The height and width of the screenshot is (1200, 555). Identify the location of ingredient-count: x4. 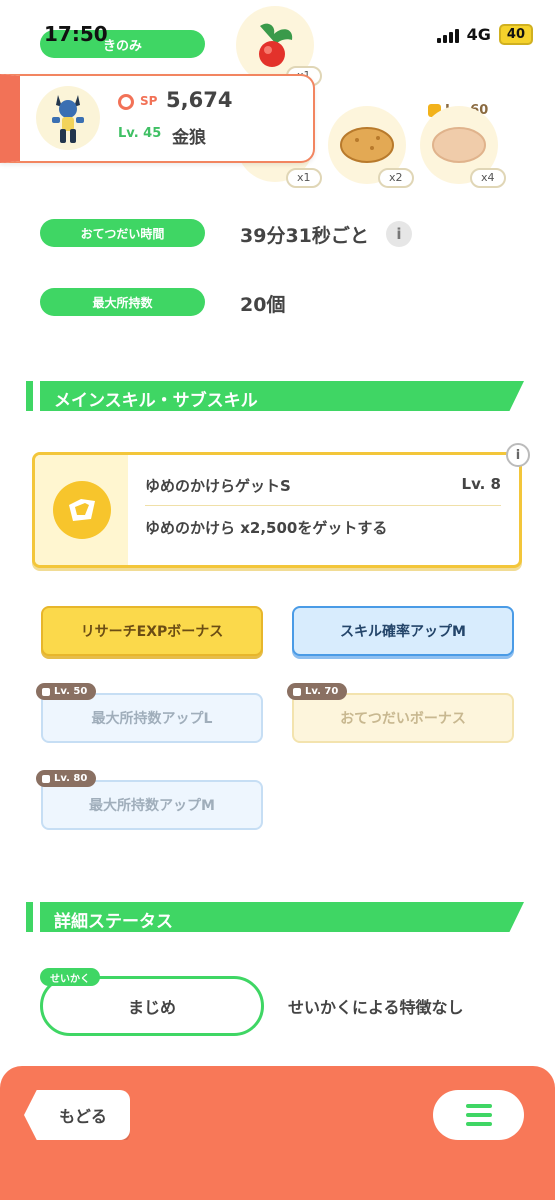
(488, 178).